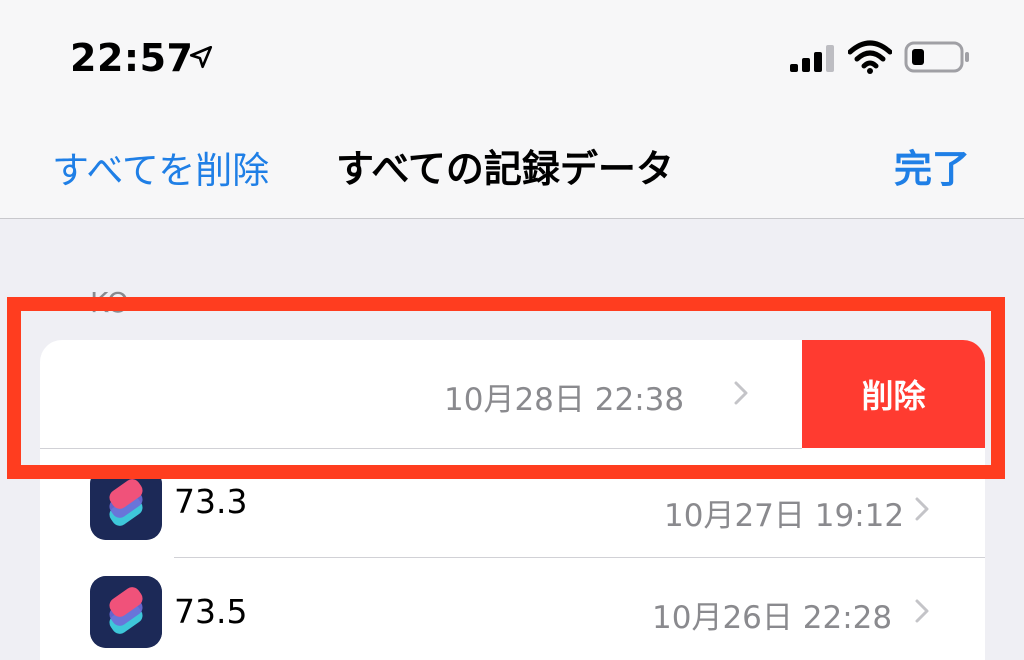 This screenshot has height=660, width=1024. I want to click on page-title: すべての記録データ, so click(505, 169).